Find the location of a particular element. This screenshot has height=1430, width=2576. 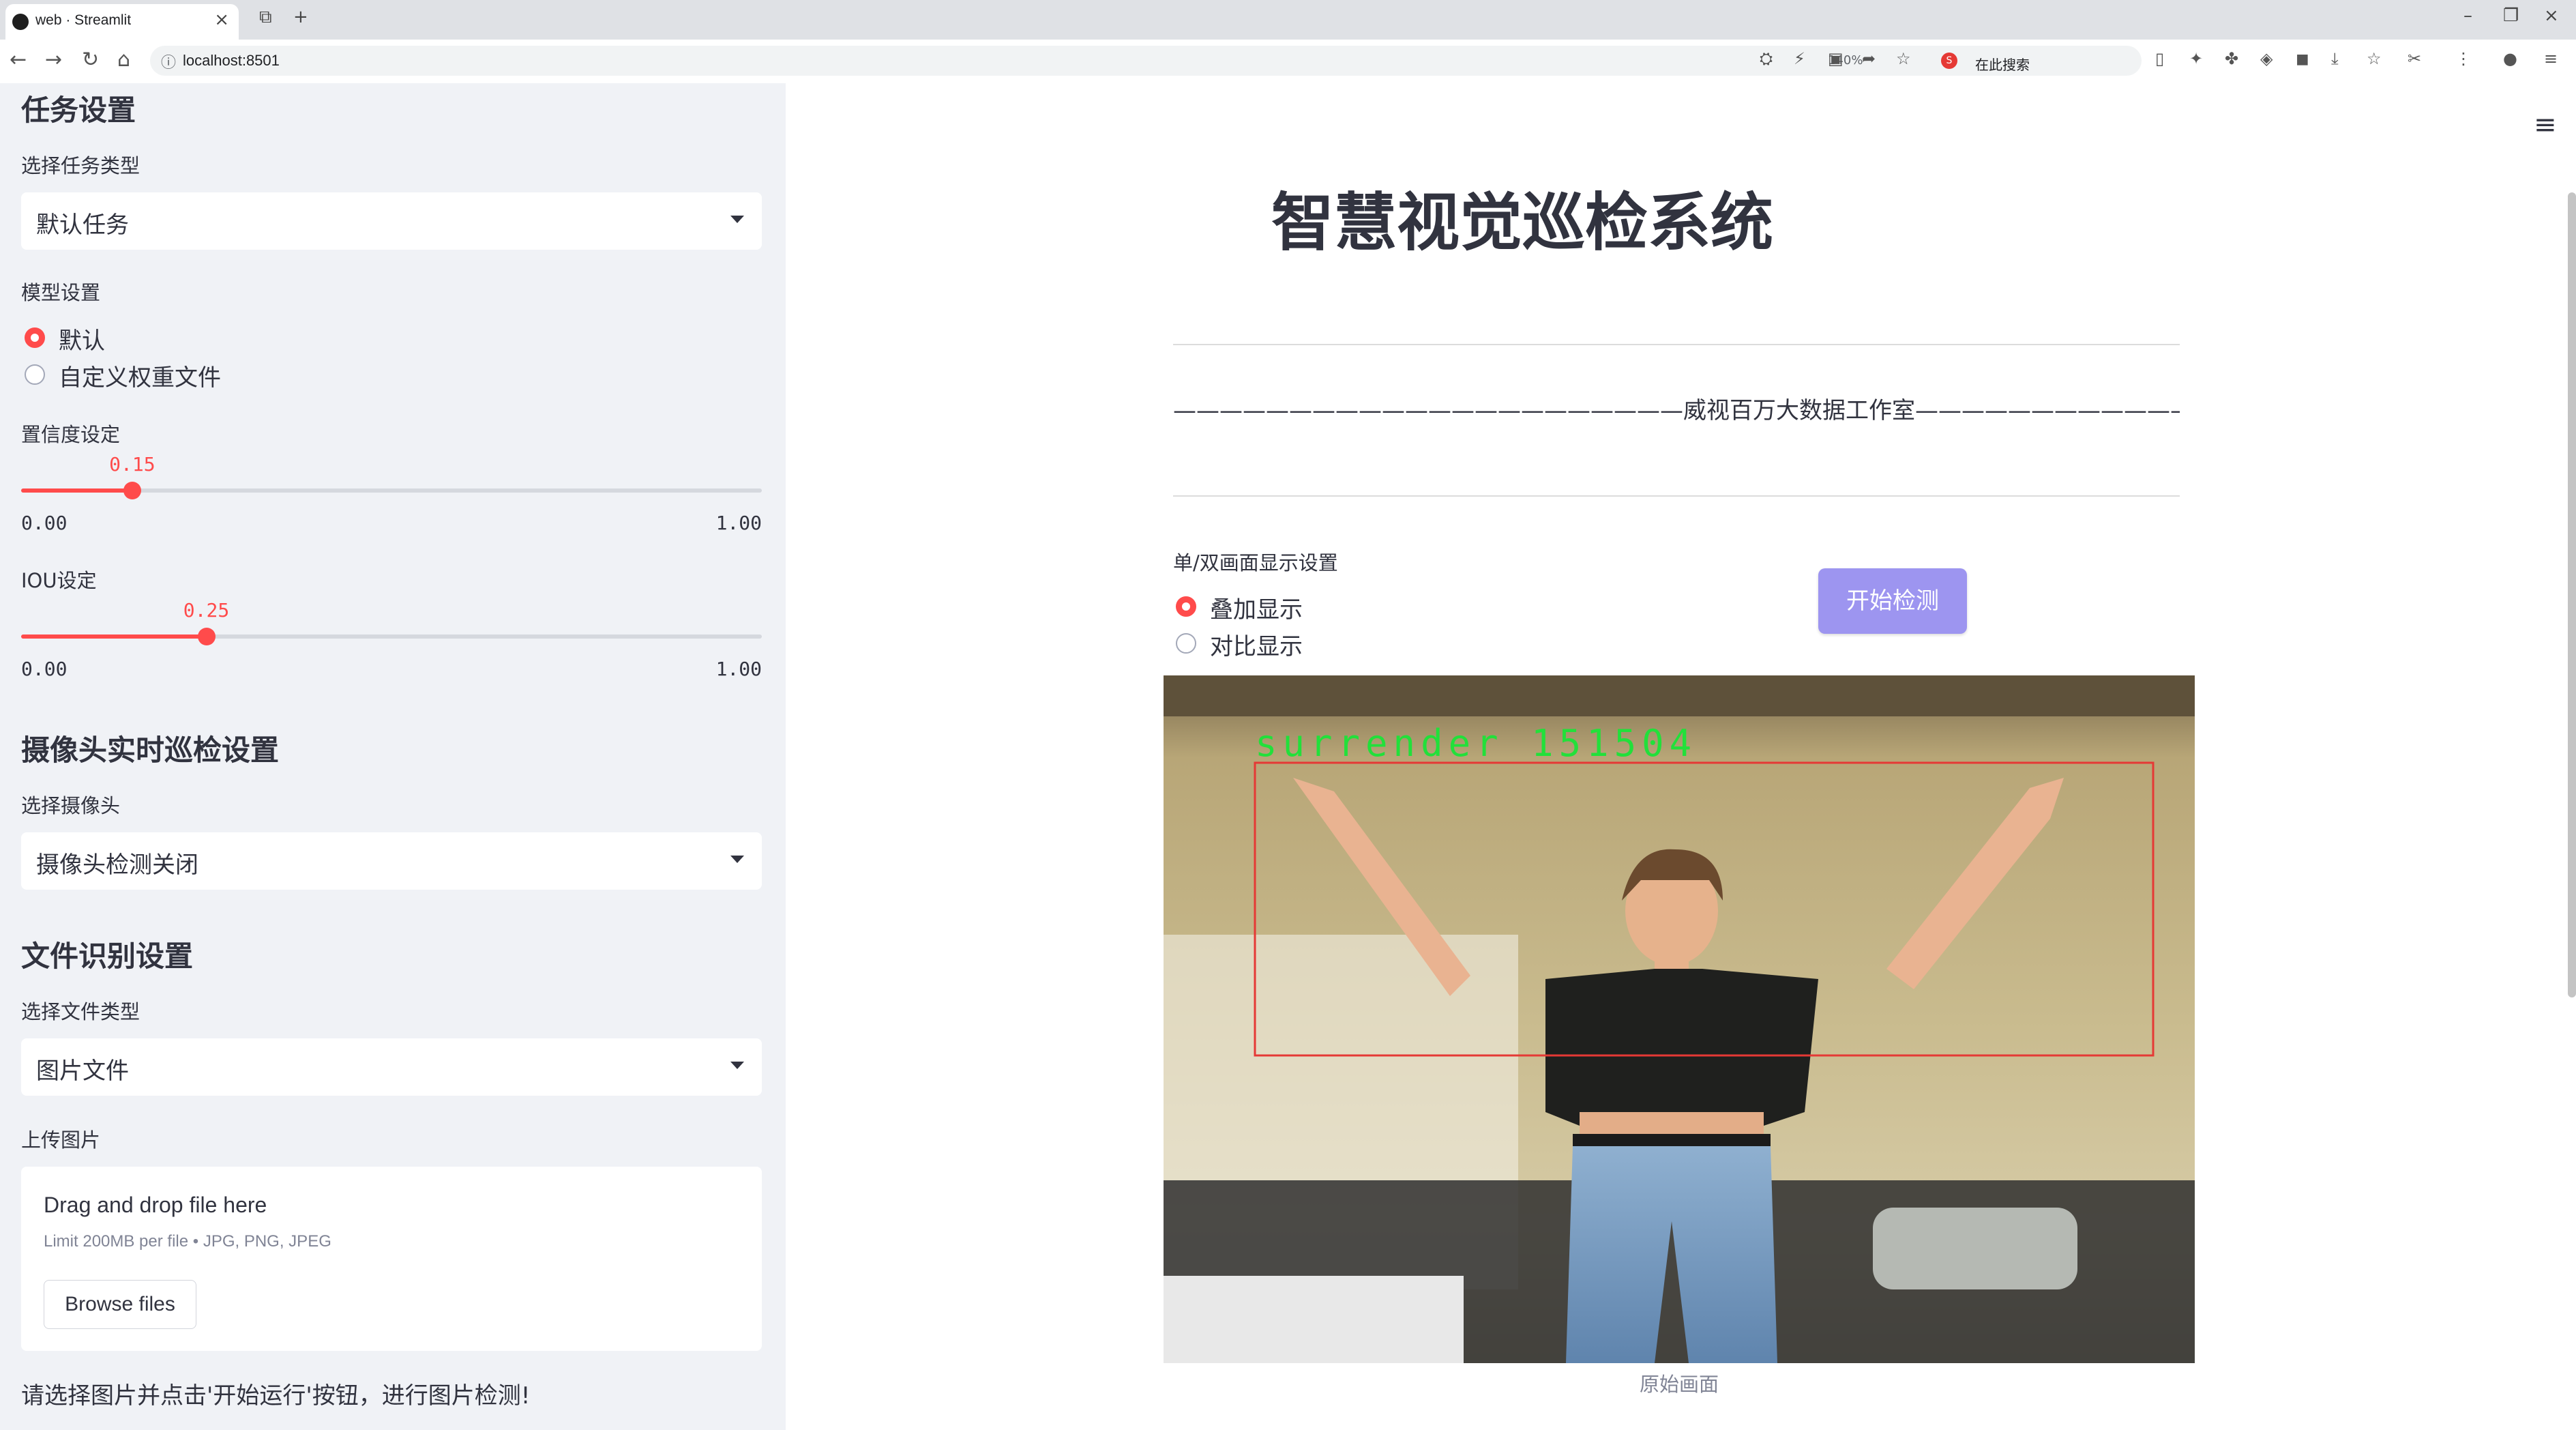

iou-slider is located at coordinates (391, 637).